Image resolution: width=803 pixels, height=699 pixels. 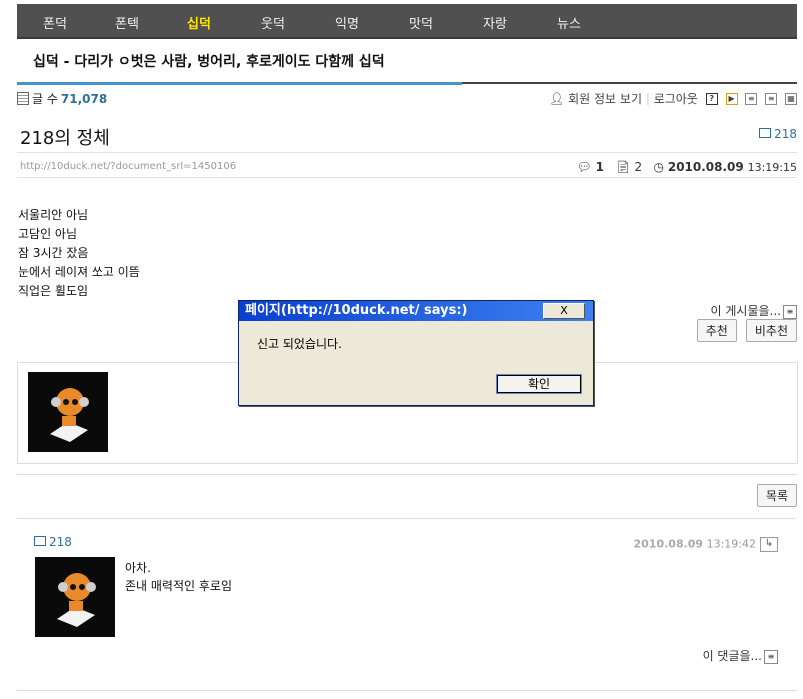 What do you see at coordinates (771, 98) in the screenshot?
I see `webzine-view-icon: ≡` at bounding box center [771, 98].